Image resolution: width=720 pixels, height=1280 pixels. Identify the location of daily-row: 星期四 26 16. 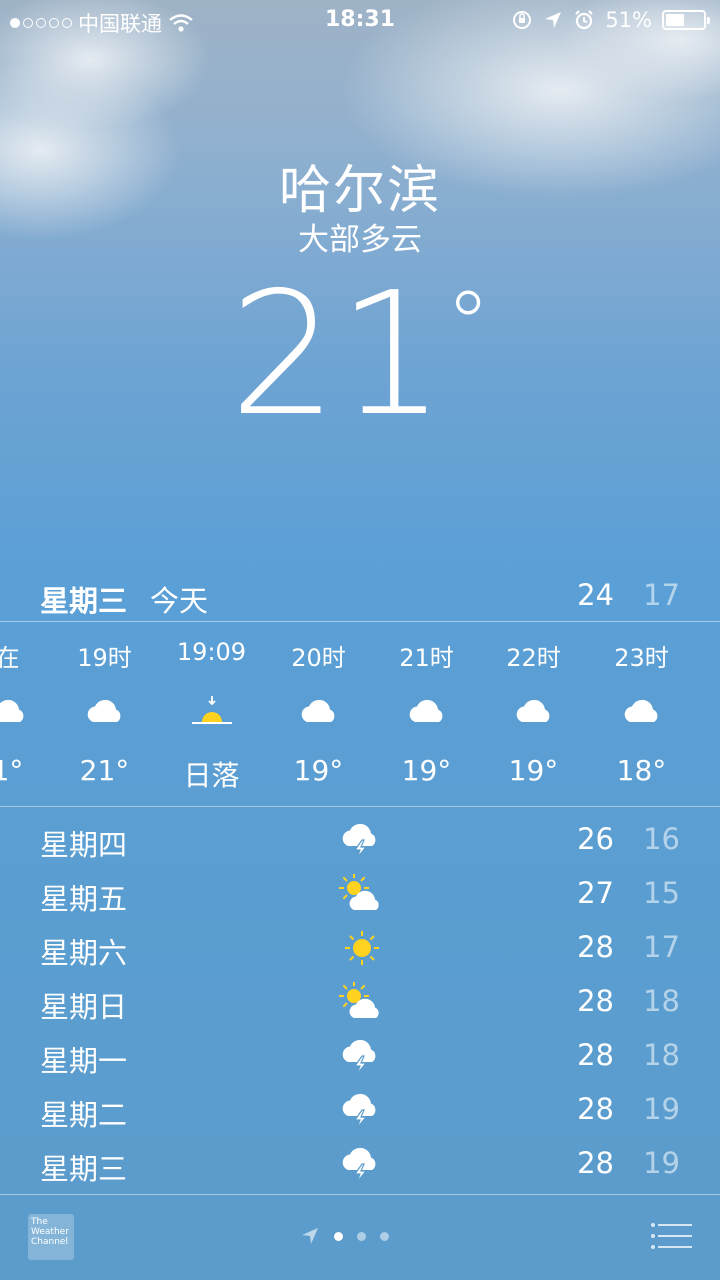
(360, 841).